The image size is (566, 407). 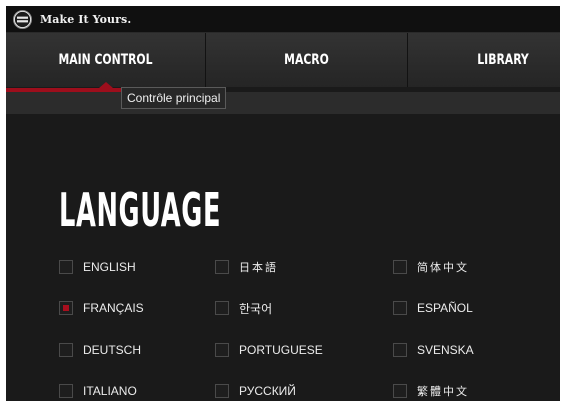 What do you see at coordinates (443, 392) in the screenshot?
I see `language-label: 繁體中文` at bounding box center [443, 392].